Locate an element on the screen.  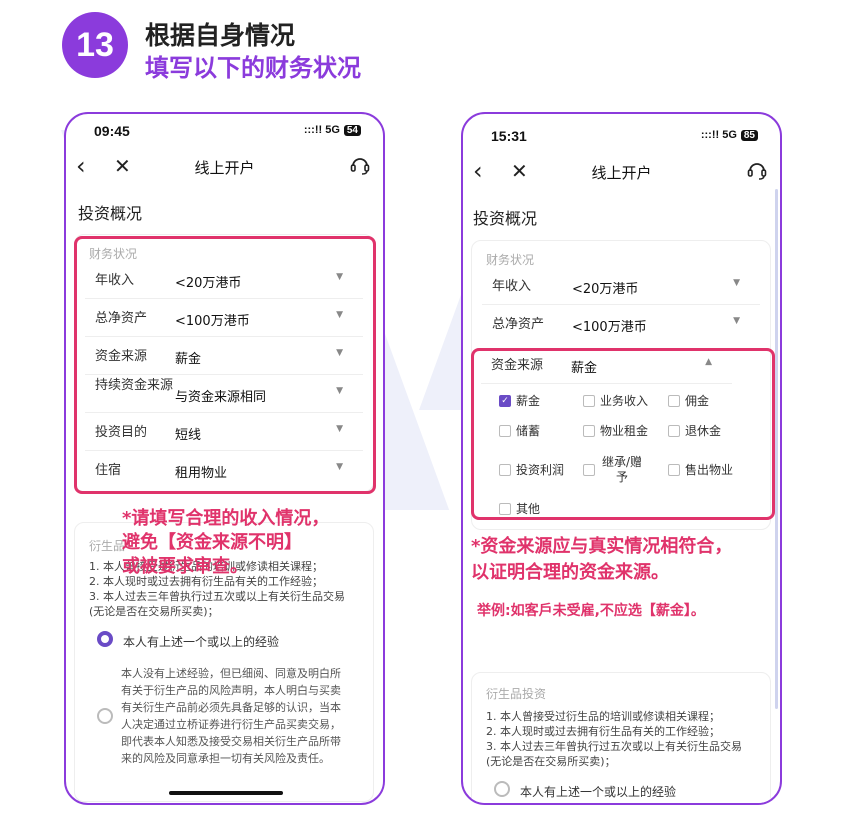
form-row-fund-source: 资金来源 薪金 ▲ is located at coordinates (606, 365).